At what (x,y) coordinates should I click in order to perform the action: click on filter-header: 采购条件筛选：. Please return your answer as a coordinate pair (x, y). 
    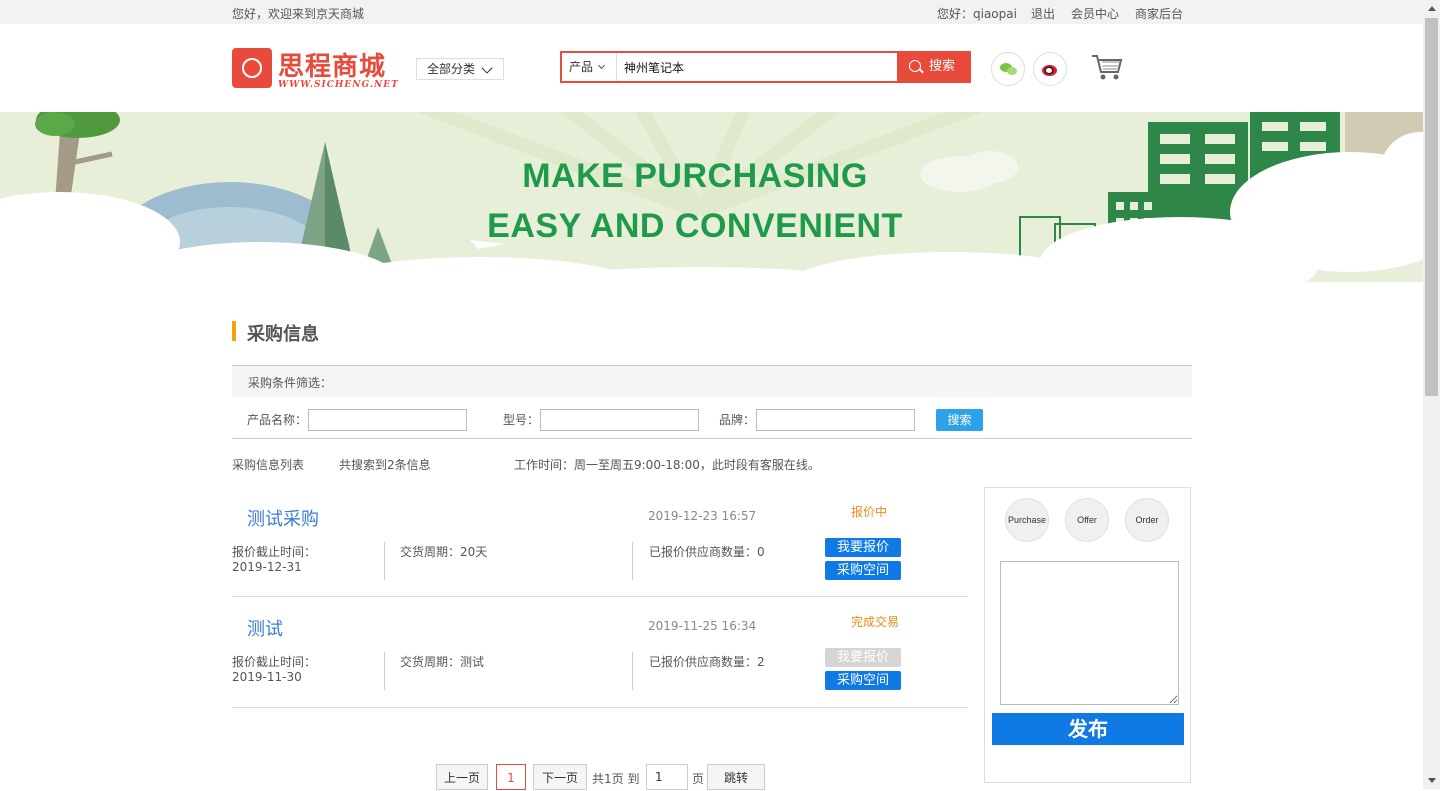
    Looking at the image, I should click on (712, 381).